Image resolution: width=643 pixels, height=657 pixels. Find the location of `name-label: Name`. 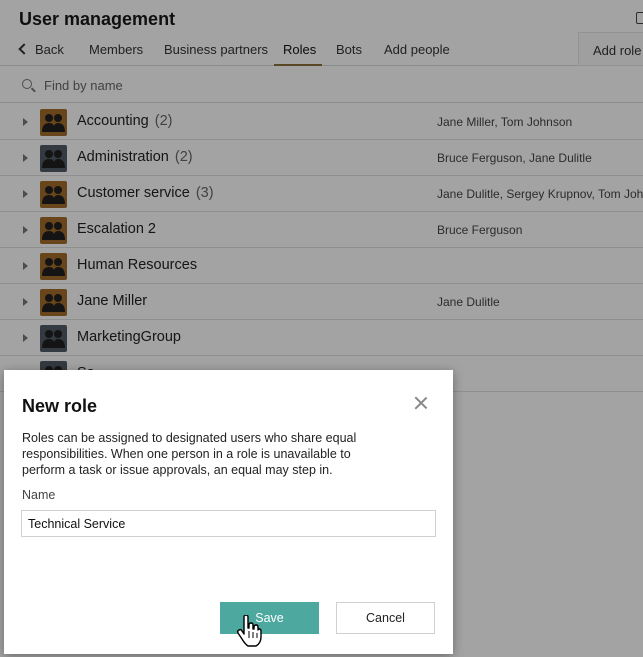

name-label: Name is located at coordinates (39, 495).